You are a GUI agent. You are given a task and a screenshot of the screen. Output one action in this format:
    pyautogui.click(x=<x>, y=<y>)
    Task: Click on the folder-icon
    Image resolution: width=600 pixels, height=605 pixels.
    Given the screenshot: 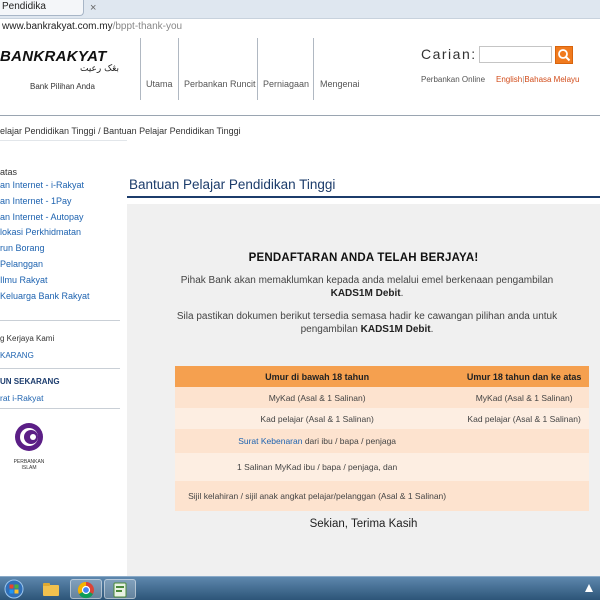 What is the action you would take?
    pyautogui.click(x=51, y=589)
    